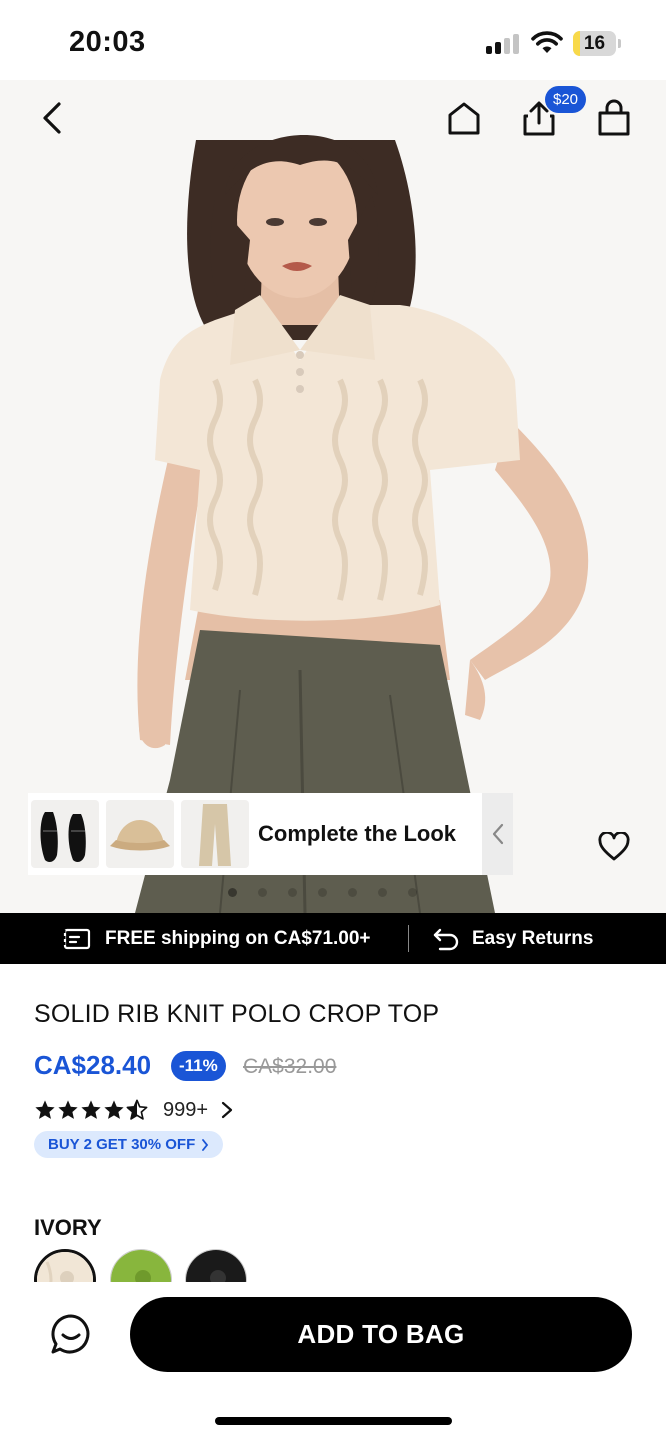 This screenshot has height=1440, width=666. I want to click on complete-the-look-label: Complete the Look, so click(357, 834).